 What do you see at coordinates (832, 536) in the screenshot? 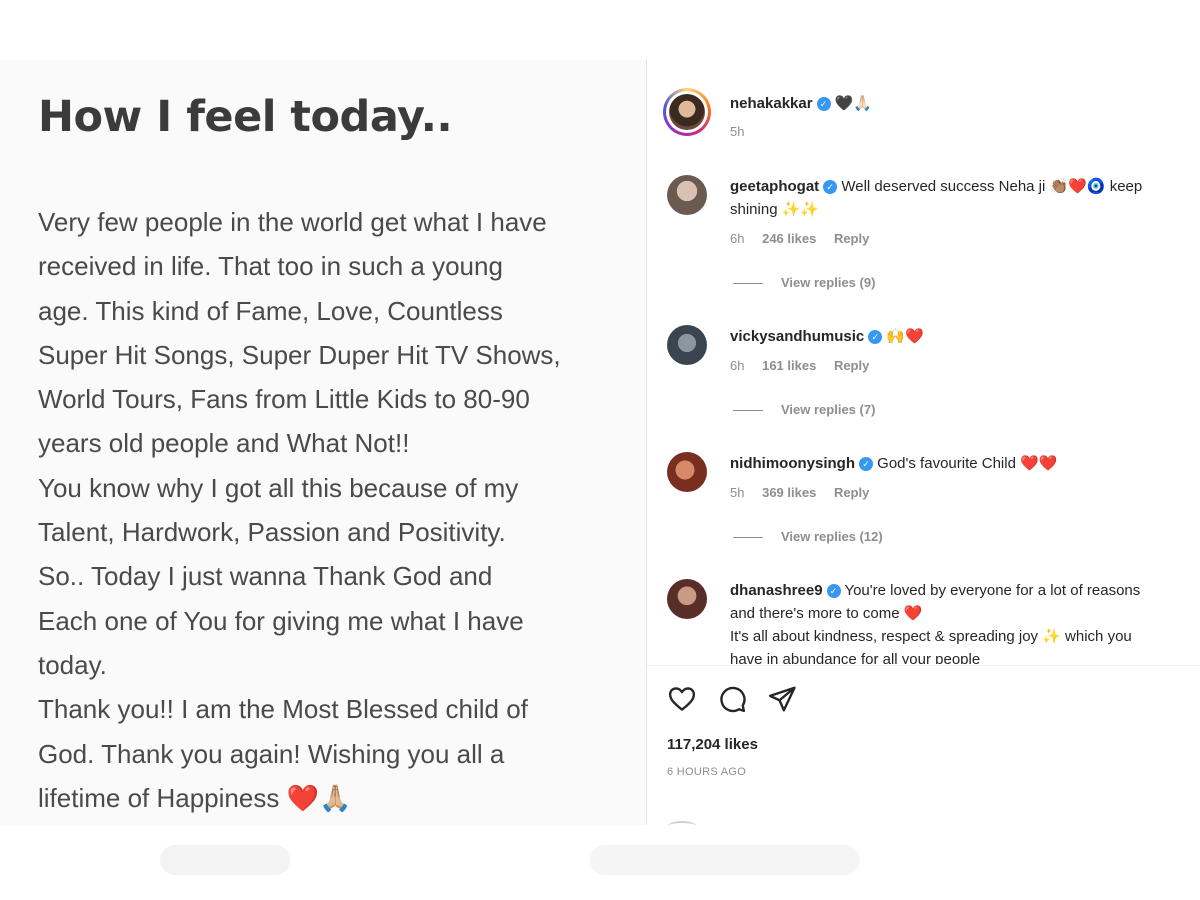
I see `view-replies-label: View replies (12)` at bounding box center [832, 536].